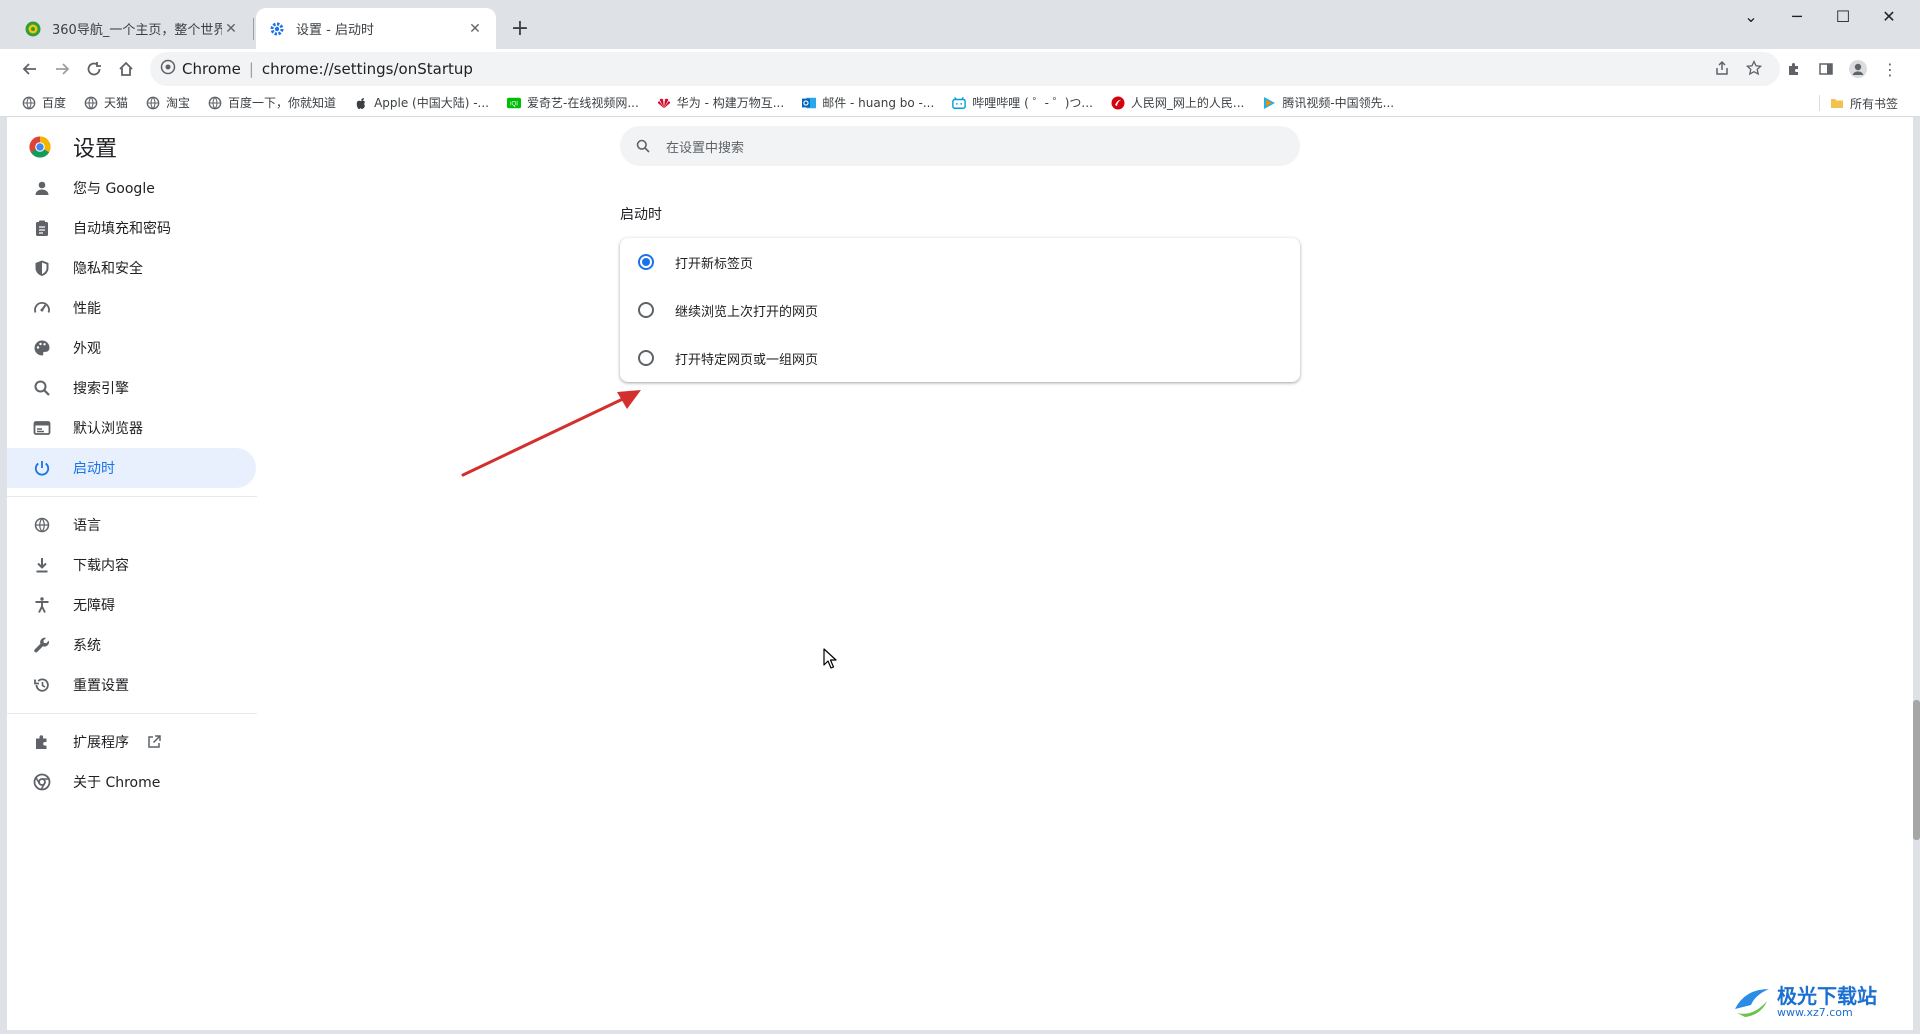 The height and width of the screenshot is (1034, 1920). What do you see at coordinates (108, 269) in the screenshot?
I see `sidebar-item-label: 隐私和安全` at bounding box center [108, 269].